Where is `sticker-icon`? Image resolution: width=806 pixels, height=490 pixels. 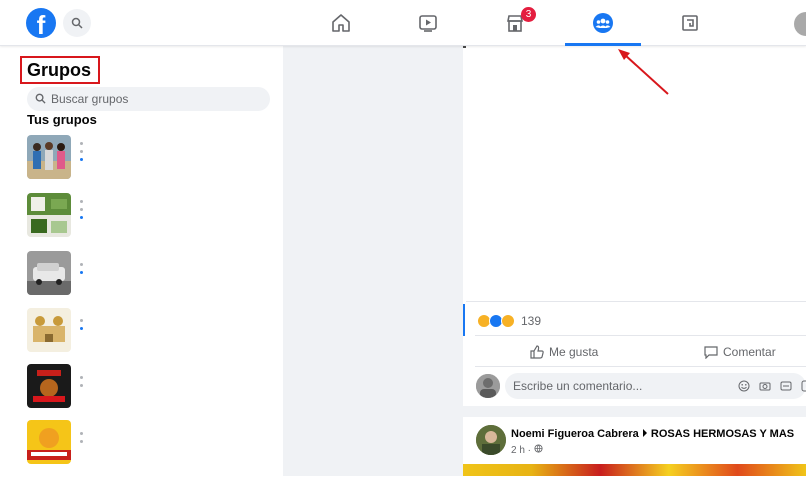
sticker-icon is located at coordinates (803, 386).